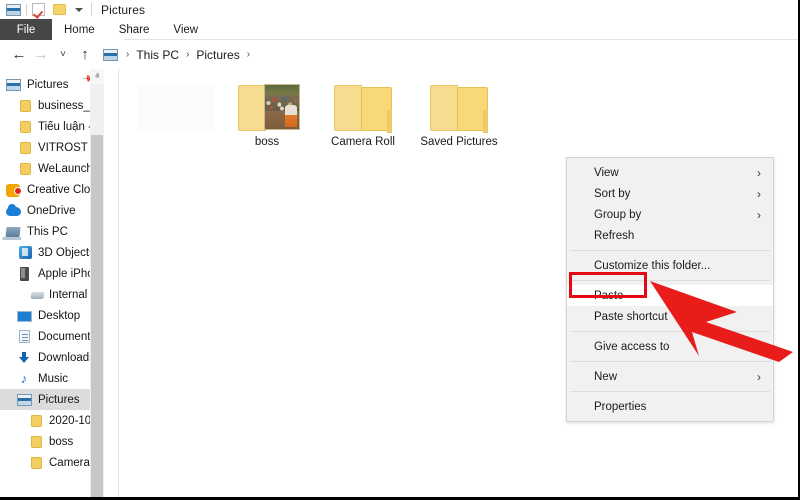 This screenshot has height=500, width=800. Describe the element at coordinates (134, 29) in the screenshot. I see `tab-share: Share` at that location.